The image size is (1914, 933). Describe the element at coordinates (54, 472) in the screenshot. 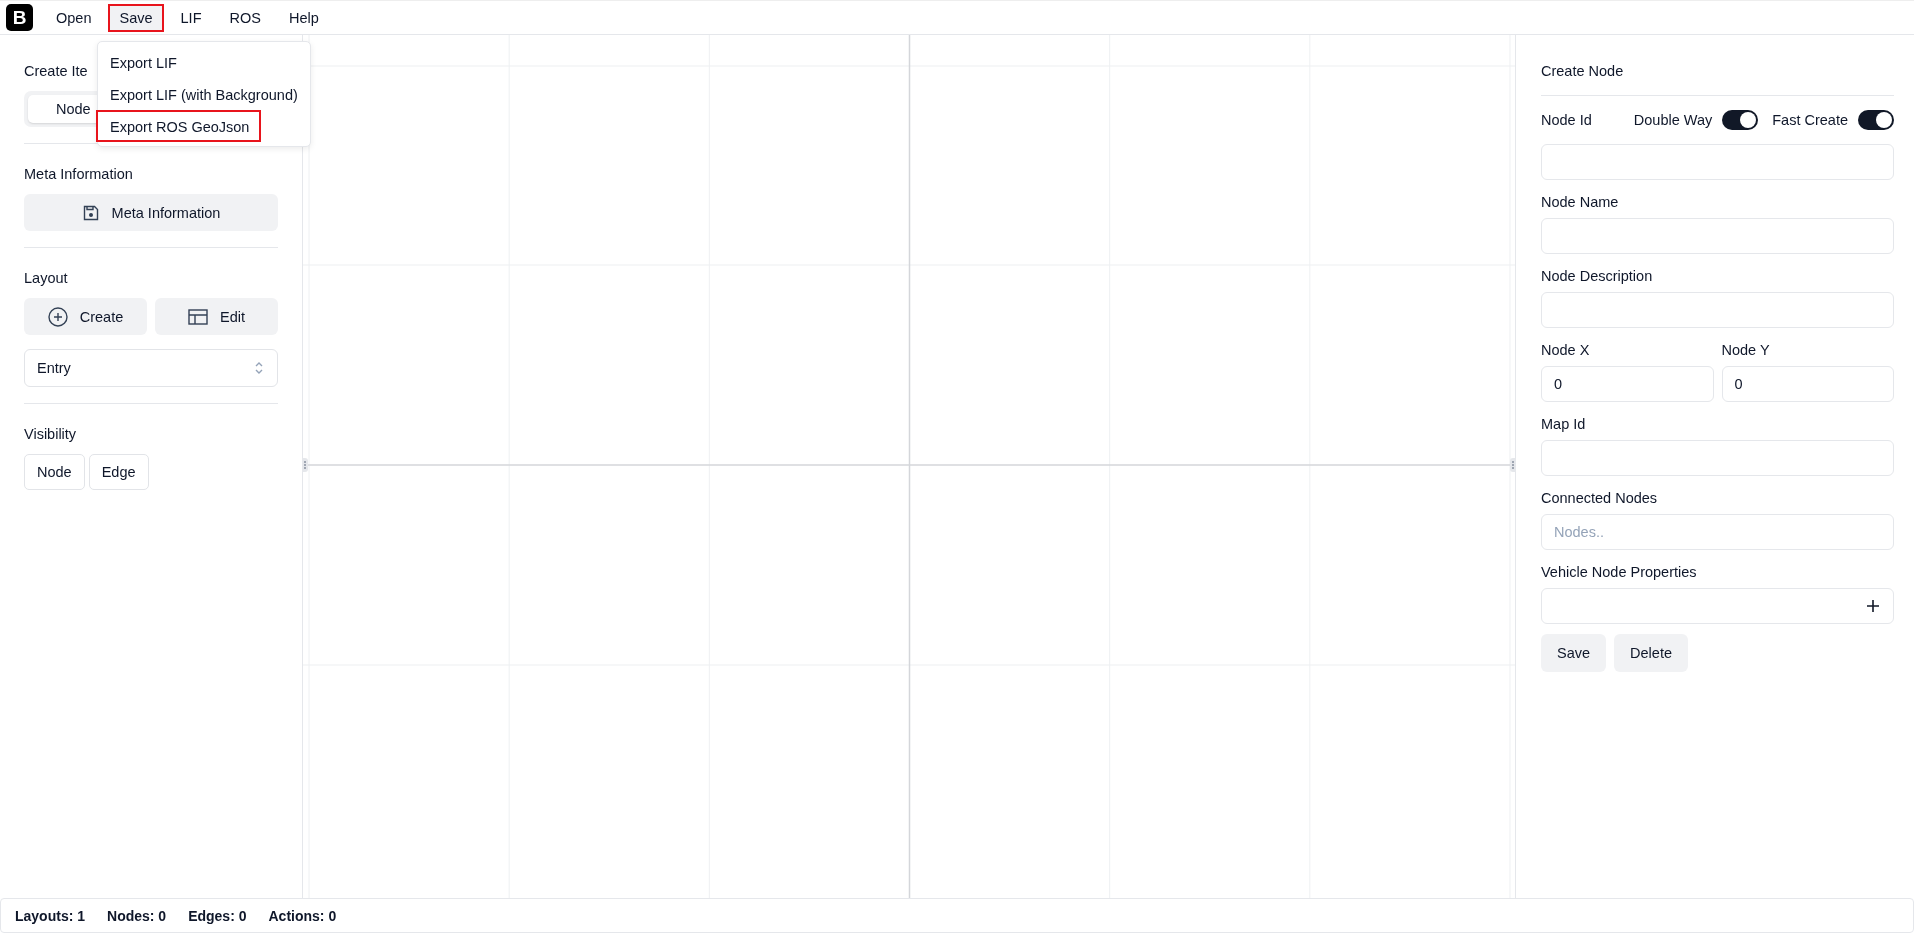

I see `visibility-button: Node` at that location.